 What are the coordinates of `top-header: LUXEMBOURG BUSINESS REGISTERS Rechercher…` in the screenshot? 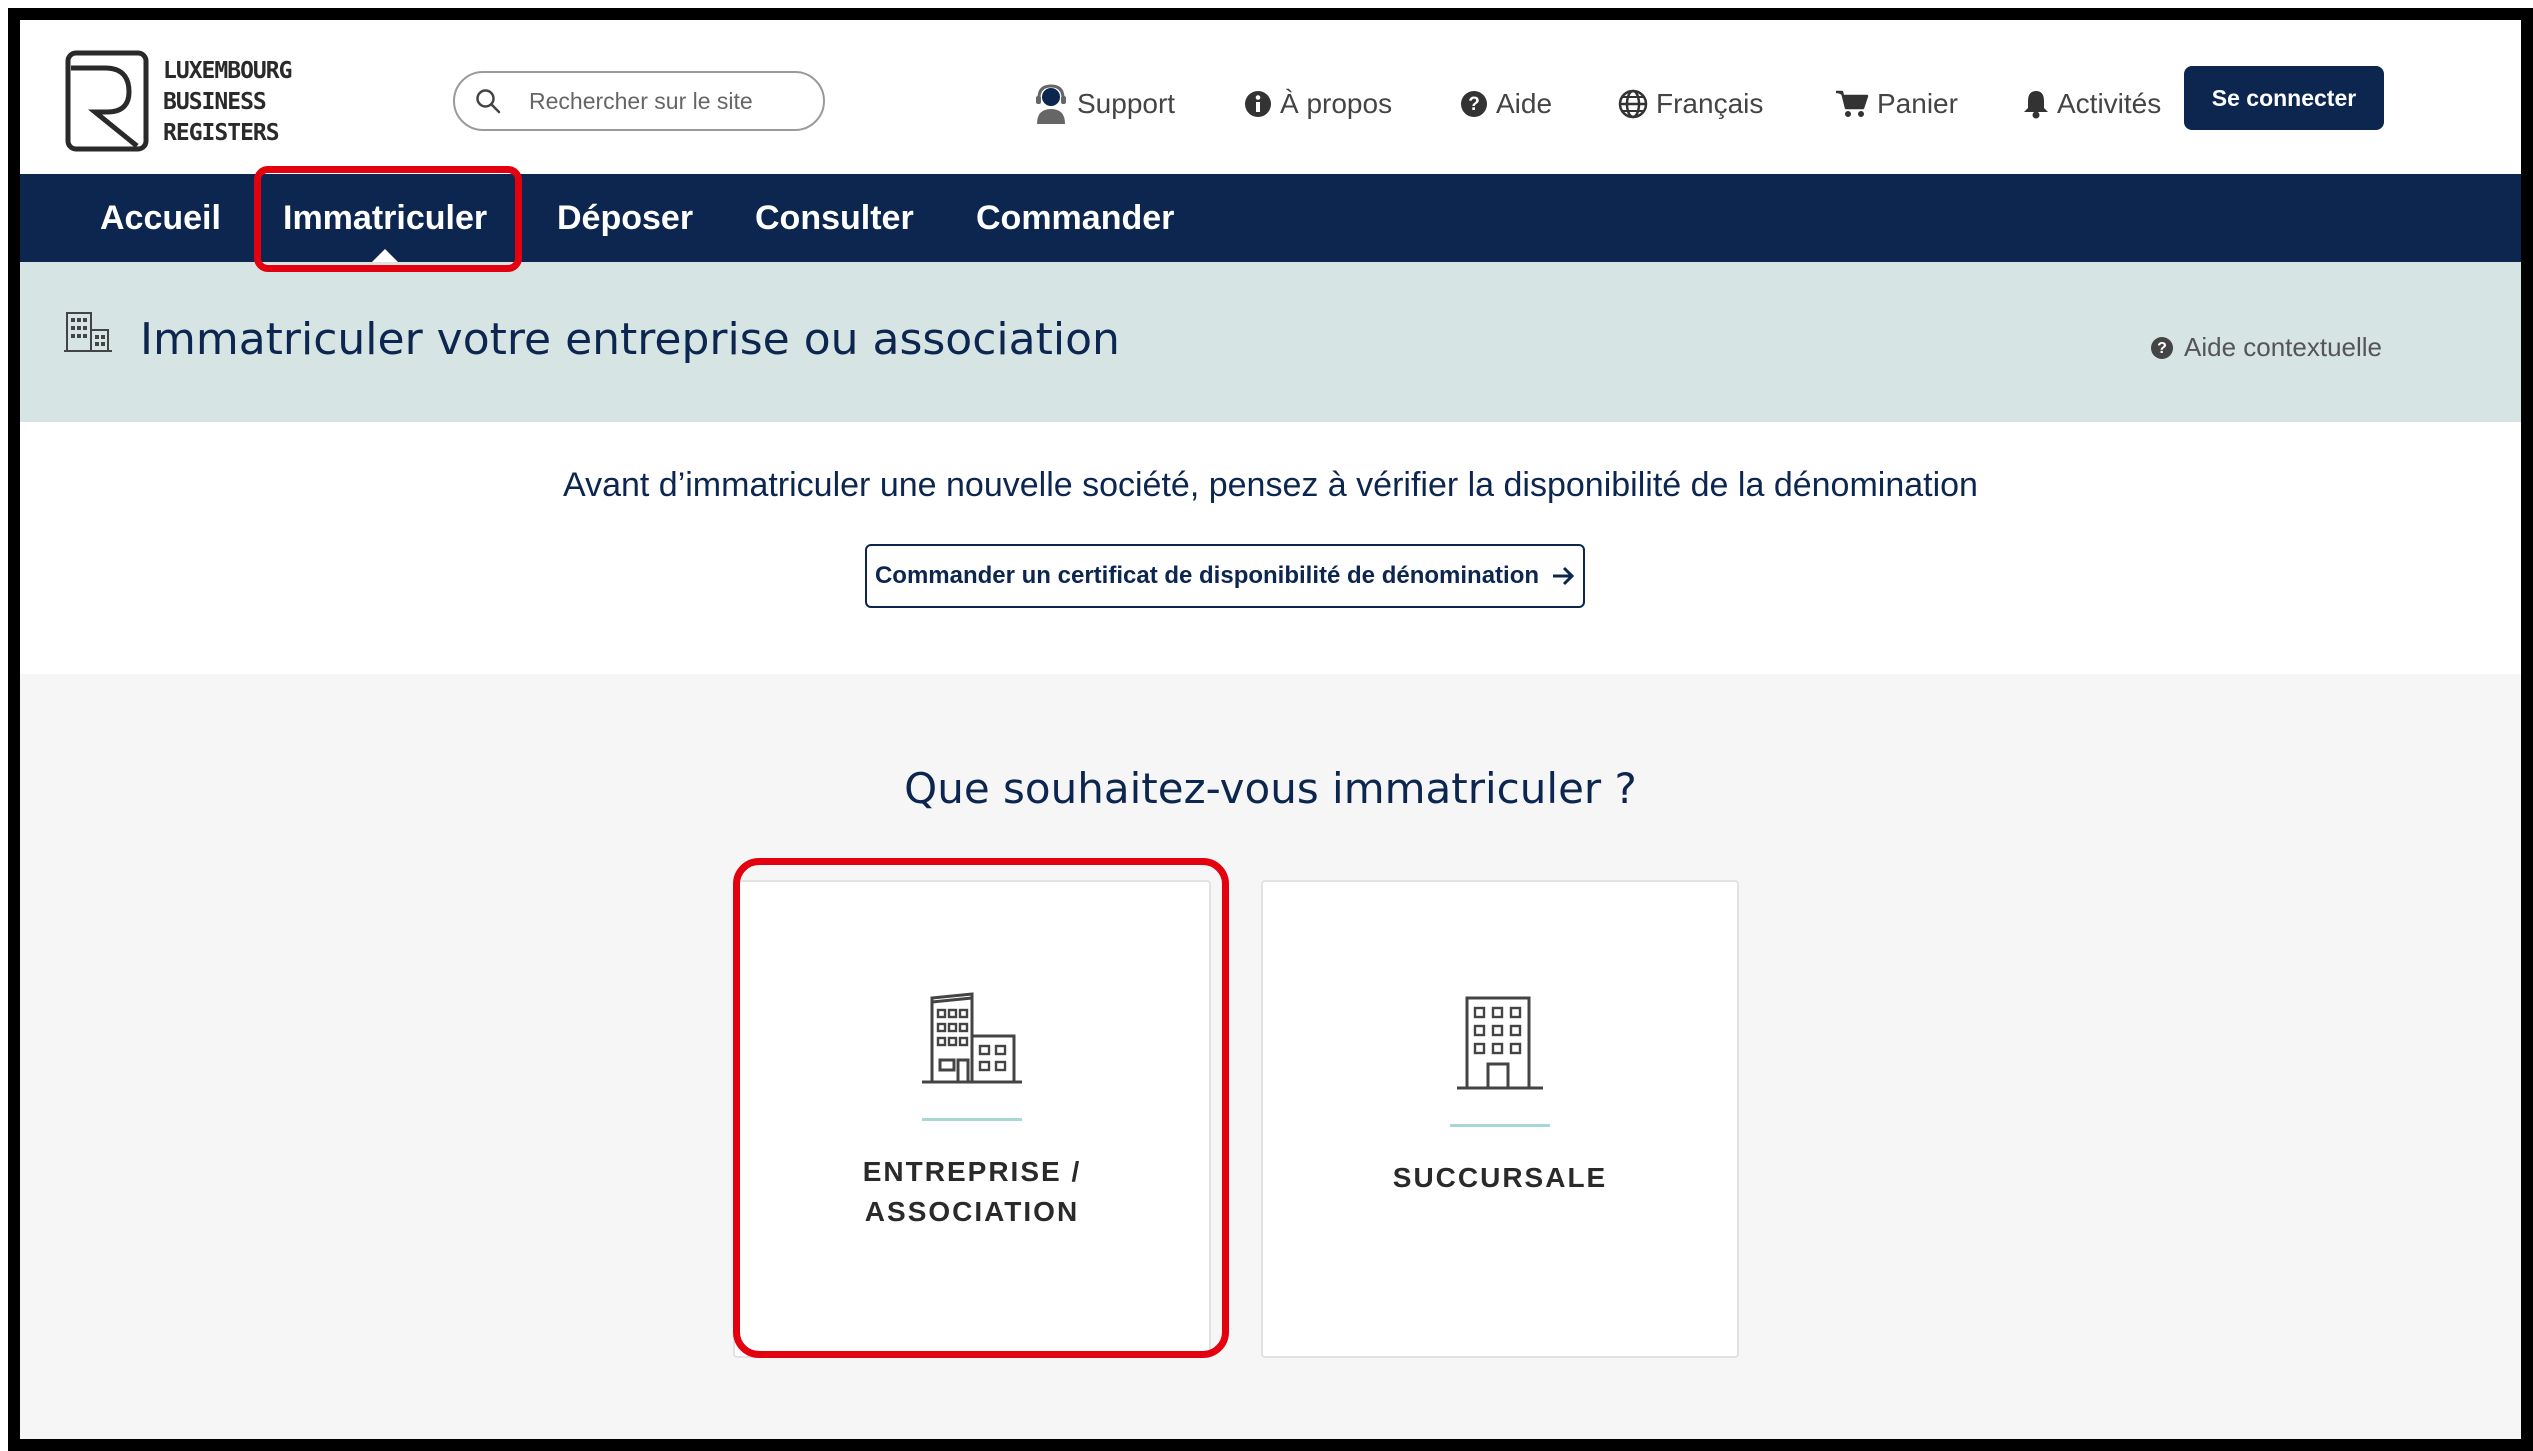 It's located at (1270, 97).